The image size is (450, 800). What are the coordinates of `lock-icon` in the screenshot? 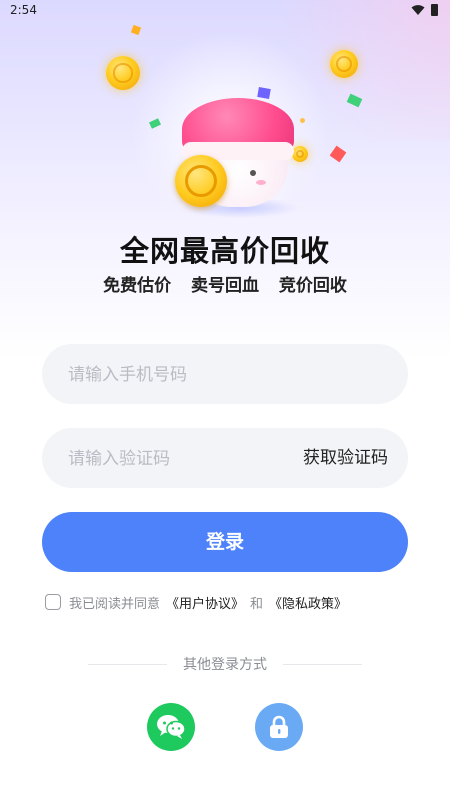 It's located at (279, 726).